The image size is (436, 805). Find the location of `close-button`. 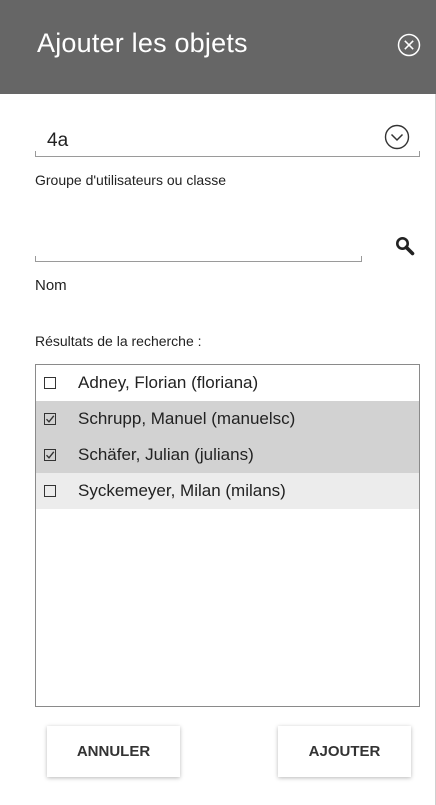

close-button is located at coordinates (409, 45).